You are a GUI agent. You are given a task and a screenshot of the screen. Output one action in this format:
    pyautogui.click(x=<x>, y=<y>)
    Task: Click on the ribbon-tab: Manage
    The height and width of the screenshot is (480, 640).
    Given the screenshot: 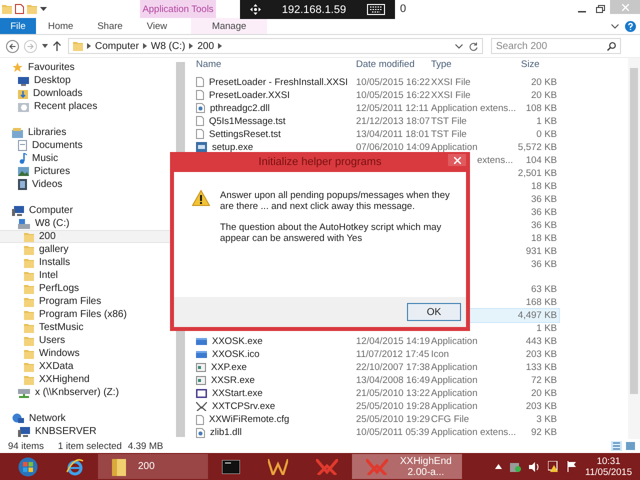 What is the action you would take?
    pyautogui.click(x=229, y=26)
    